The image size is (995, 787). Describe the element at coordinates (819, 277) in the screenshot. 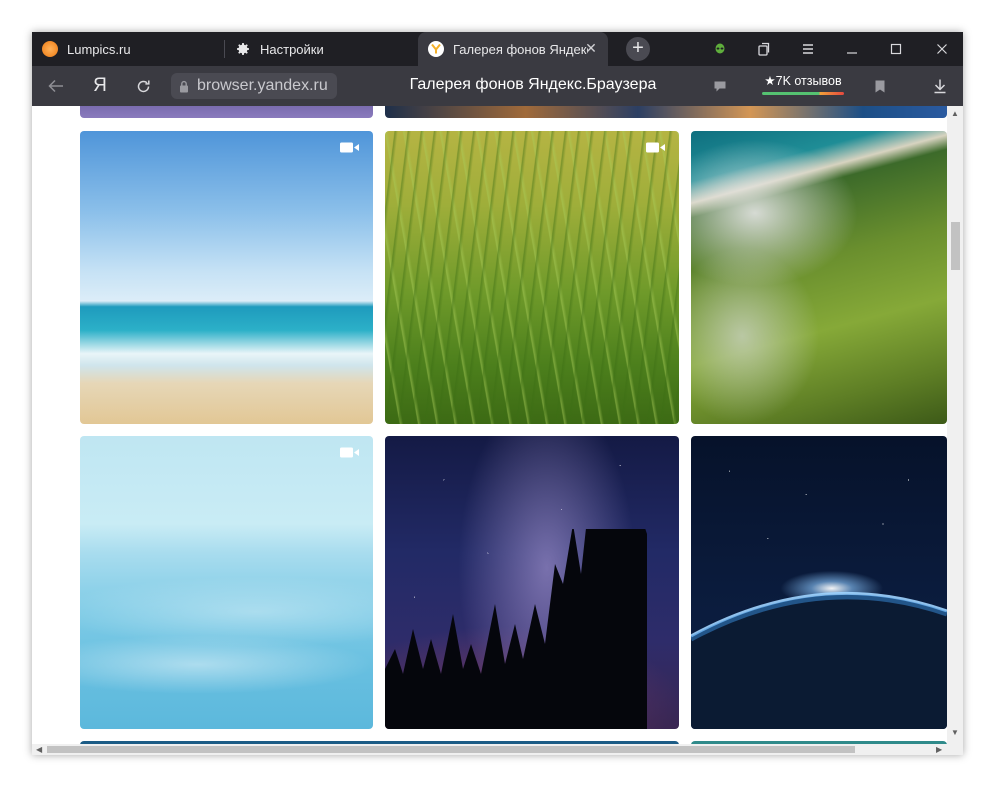

I see `gallery-item-green-cliffs` at that location.